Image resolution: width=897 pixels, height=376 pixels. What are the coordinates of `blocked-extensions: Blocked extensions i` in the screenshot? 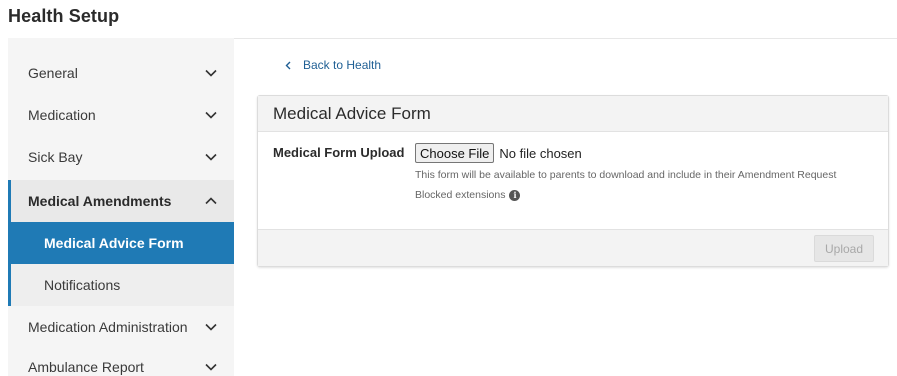 It's located at (468, 195).